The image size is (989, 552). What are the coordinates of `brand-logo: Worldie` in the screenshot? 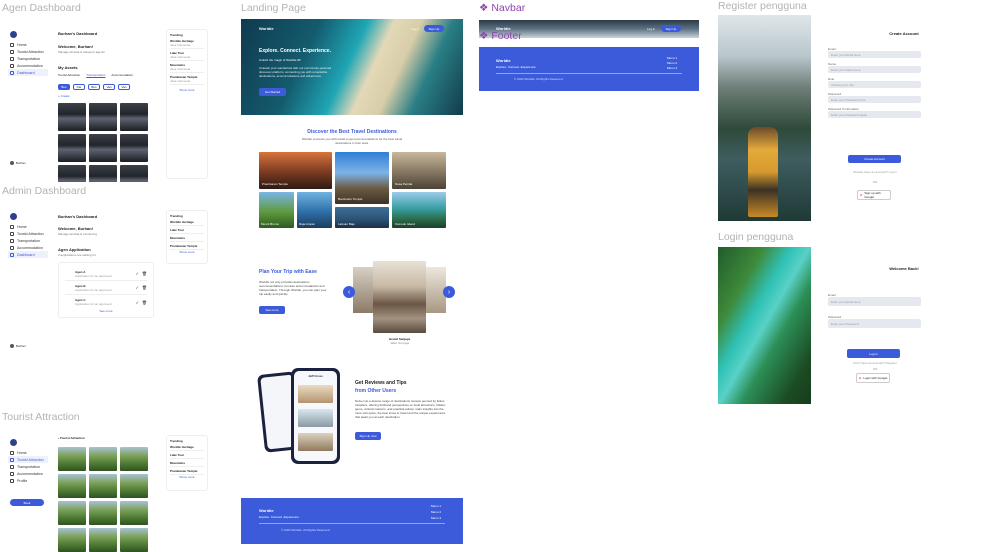 It's located at (266, 28).